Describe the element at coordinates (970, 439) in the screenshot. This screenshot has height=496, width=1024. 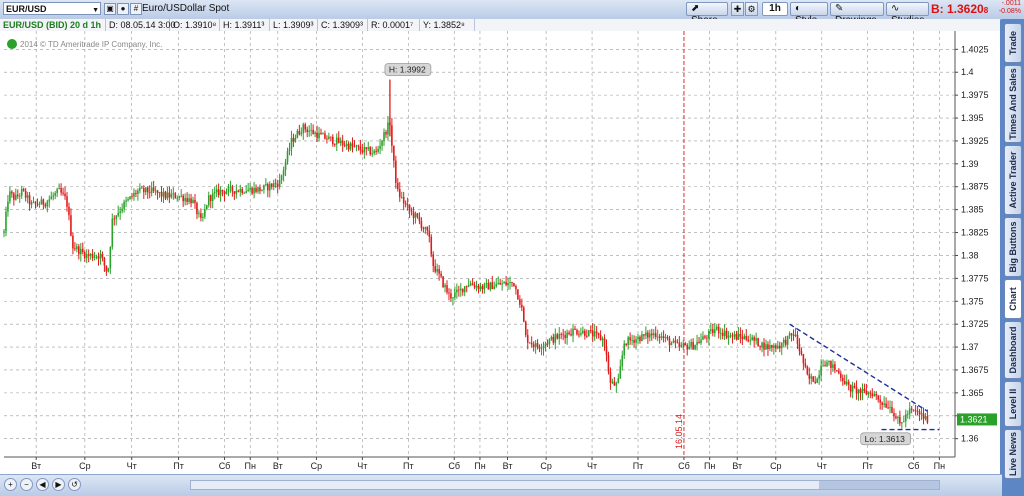
I see `y-tick-label: 1.36` at that location.